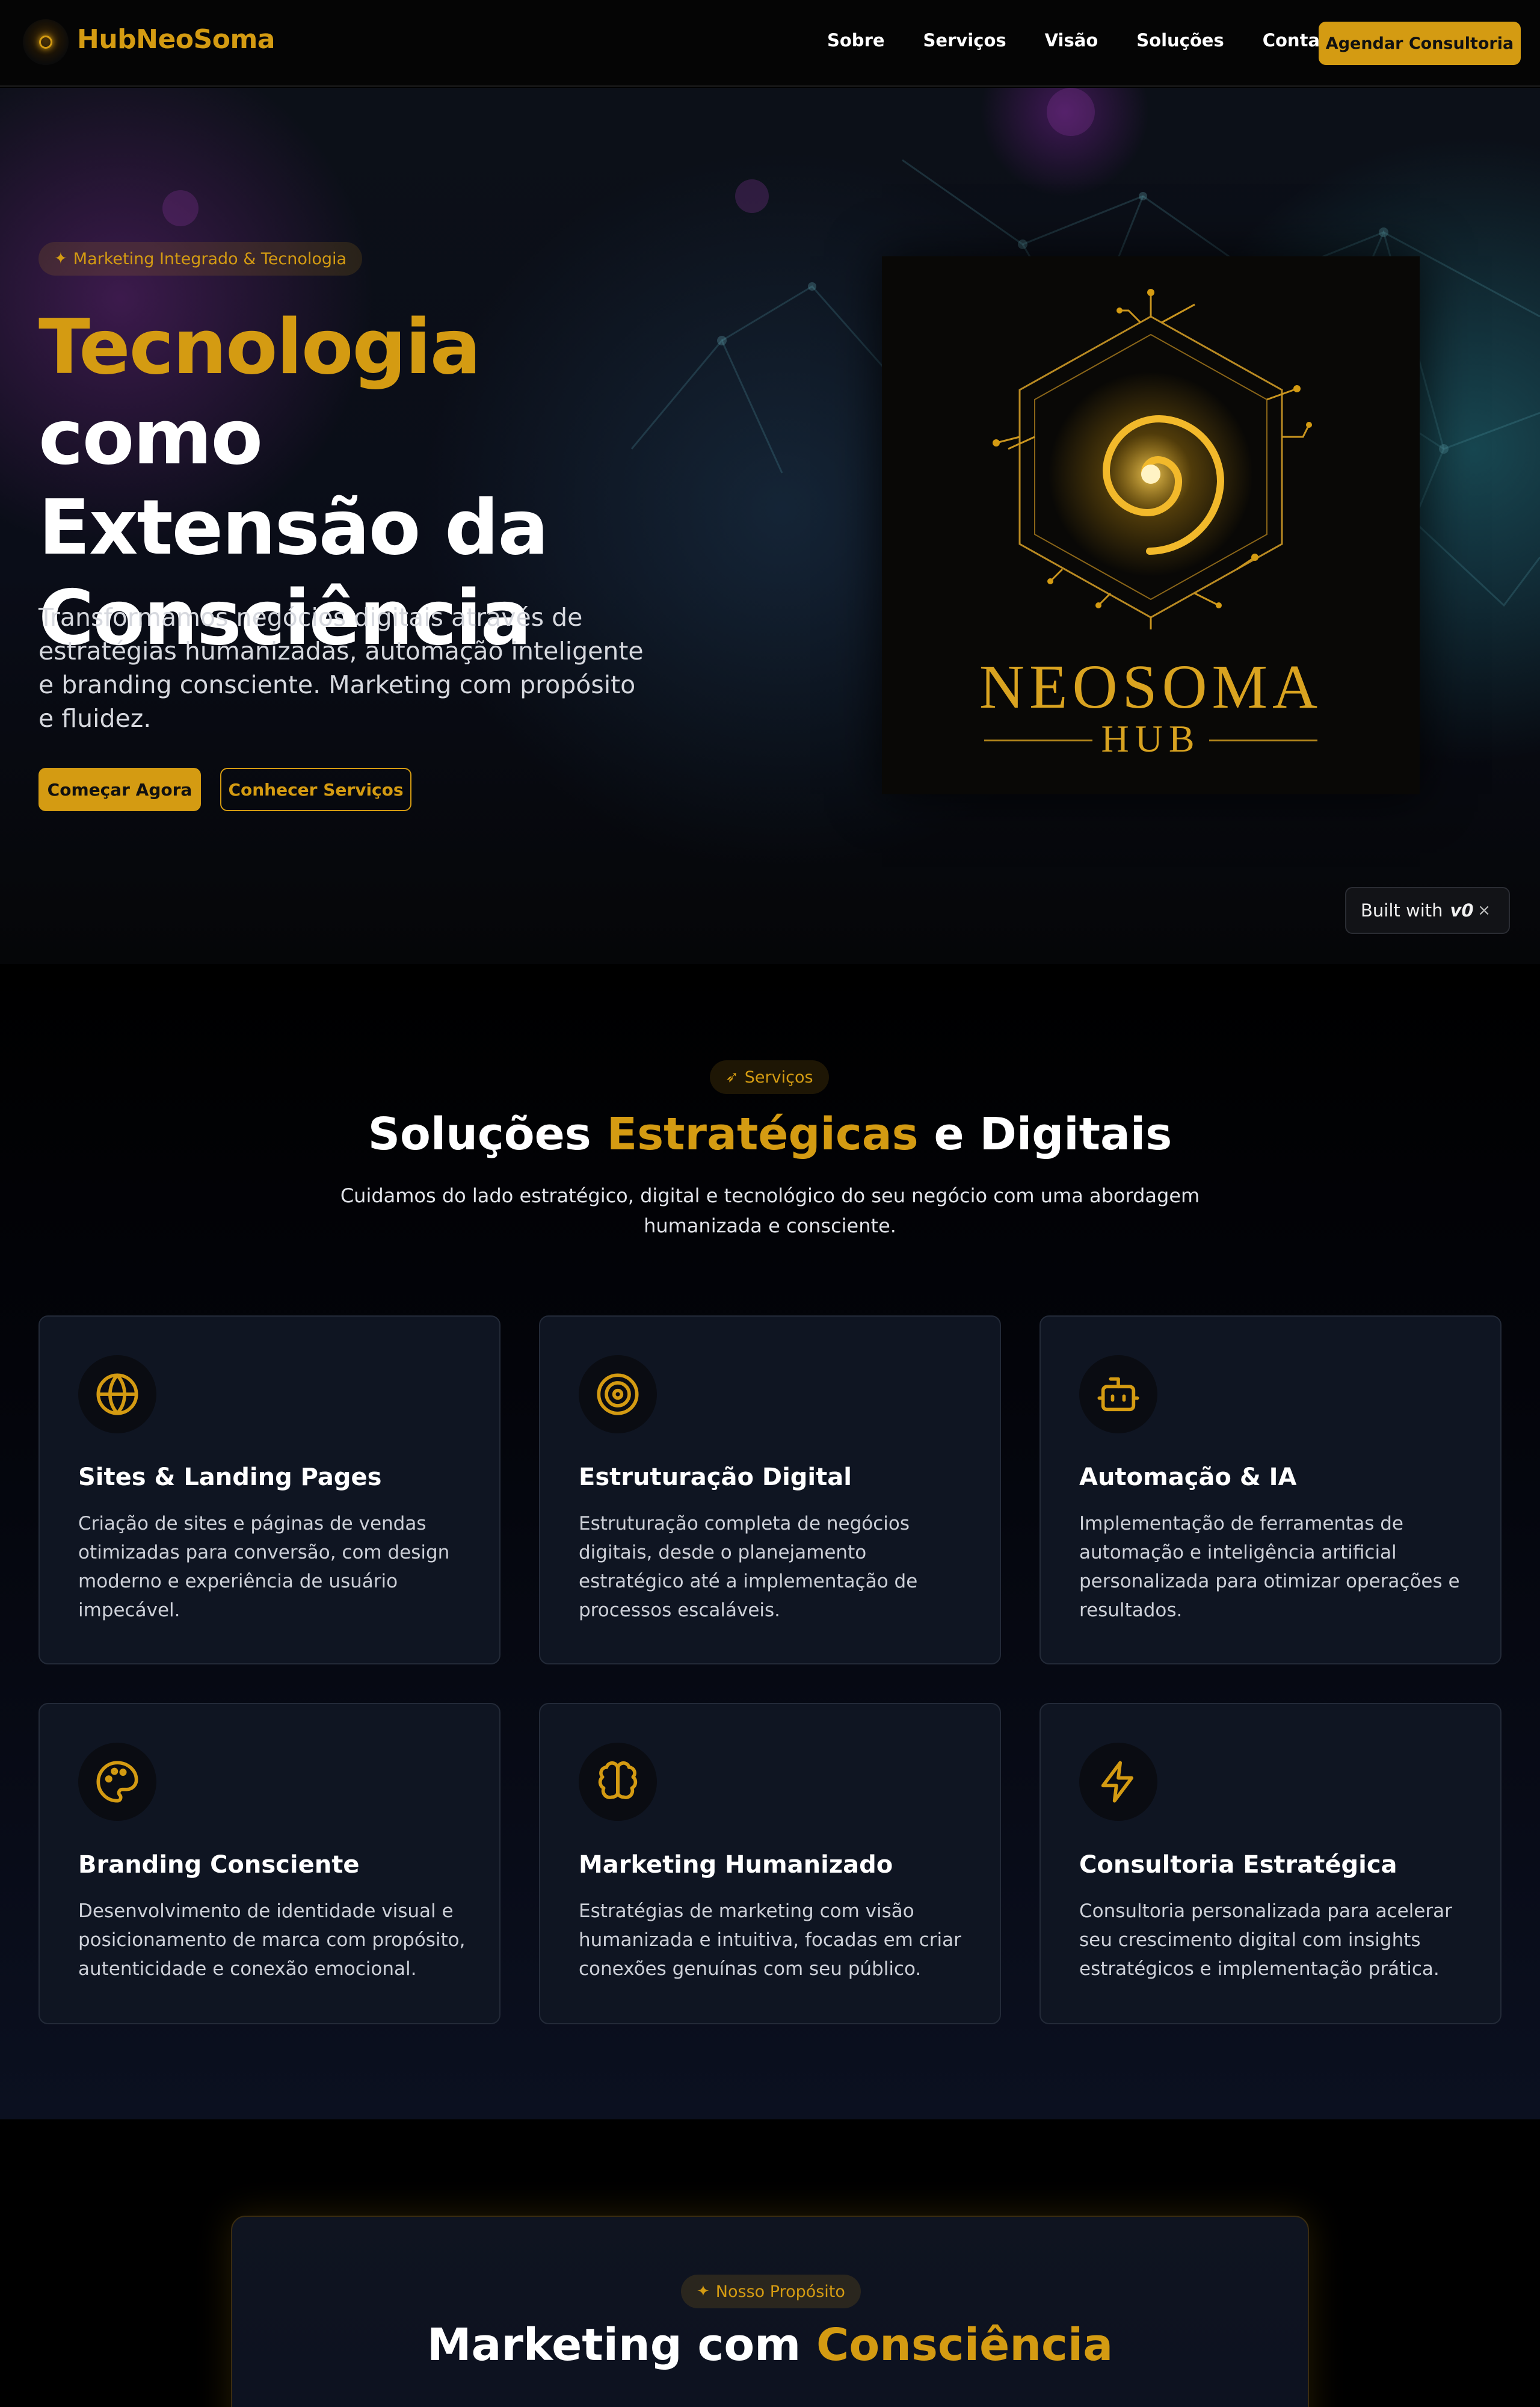 The height and width of the screenshot is (2407, 1540). I want to click on explore-services-button: Conhecer Serviços, so click(315, 789).